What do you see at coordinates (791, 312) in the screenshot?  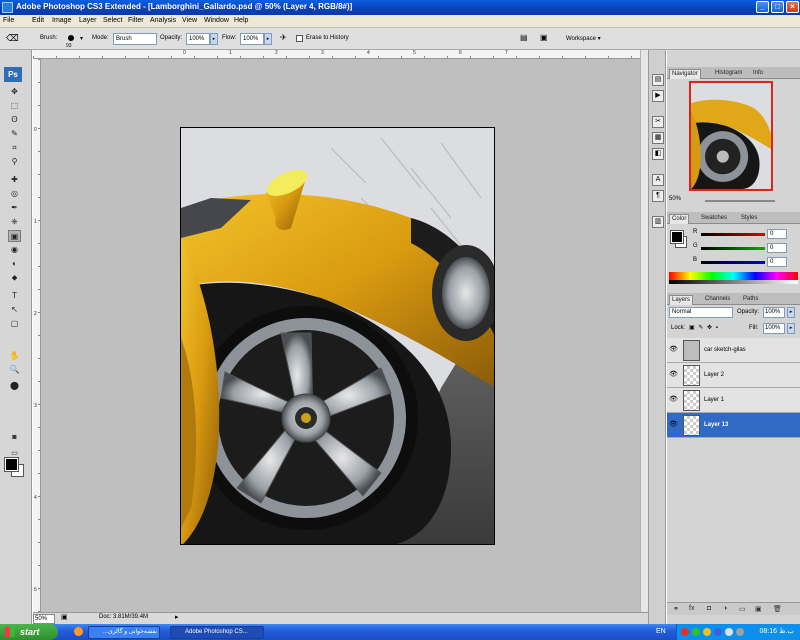 I see `layer-opacity-arrow-icon: ▸` at bounding box center [791, 312].